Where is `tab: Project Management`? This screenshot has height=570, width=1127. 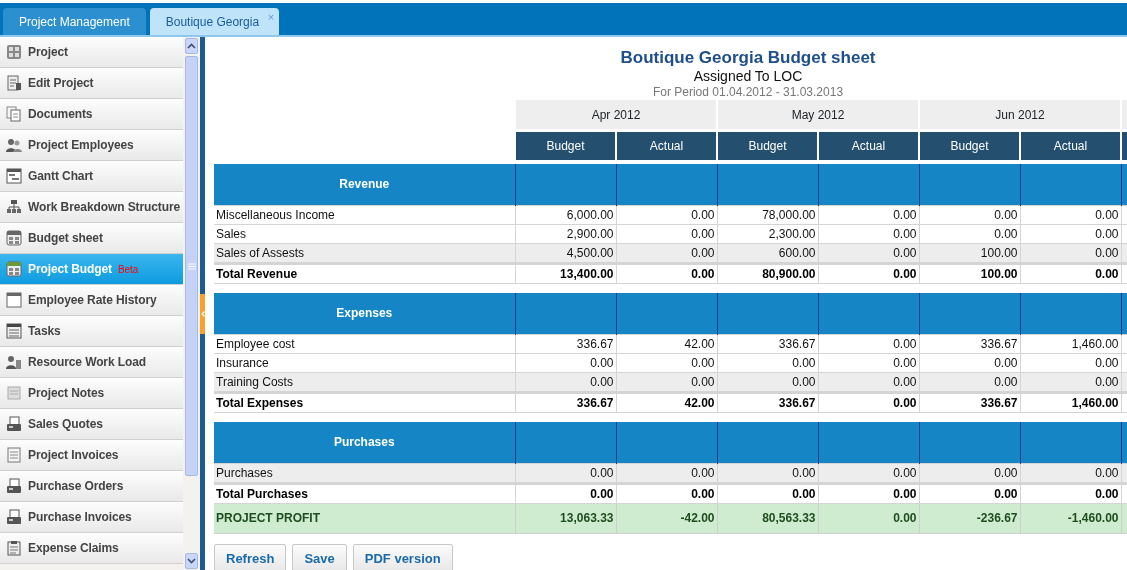 tab: Project Management is located at coordinates (74, 21).